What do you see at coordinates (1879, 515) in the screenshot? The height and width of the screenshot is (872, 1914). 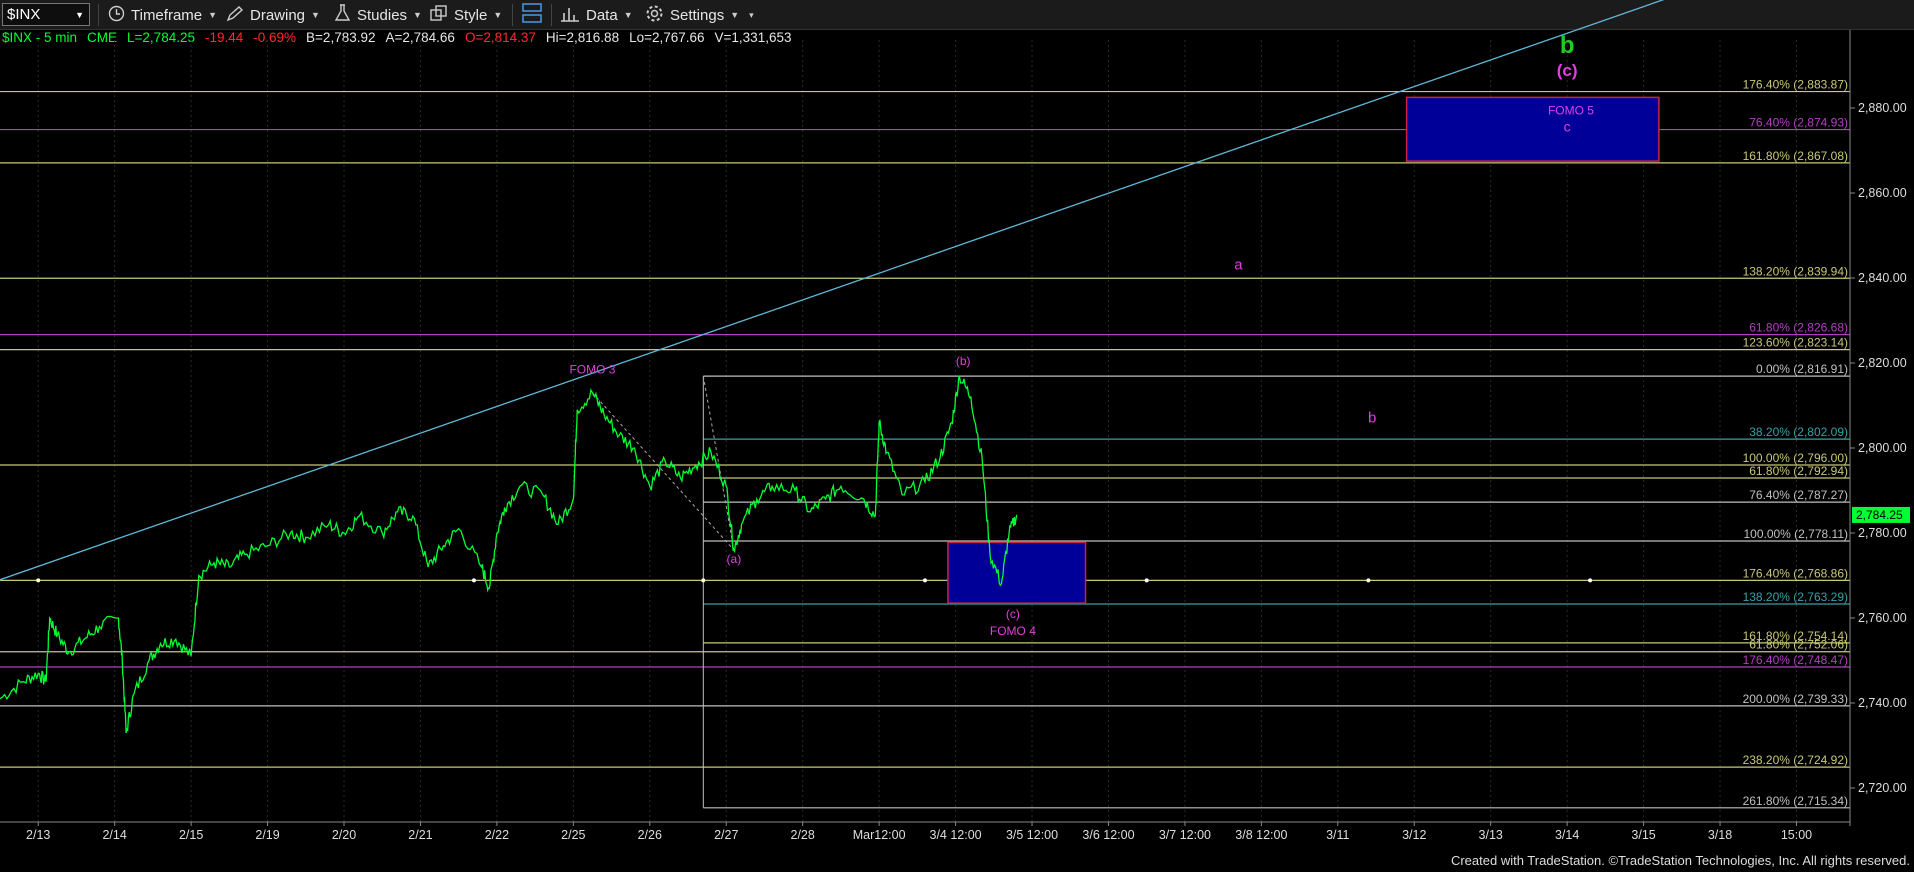 I see `last-price-label: 2,784.25` at bounding box center [1879, 515].